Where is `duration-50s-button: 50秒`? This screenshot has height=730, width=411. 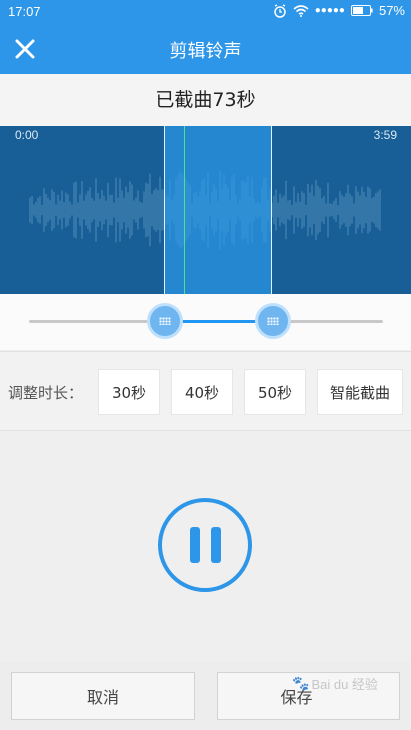 duration-50s-button: 50秒 is located at coordinates (275, 392).